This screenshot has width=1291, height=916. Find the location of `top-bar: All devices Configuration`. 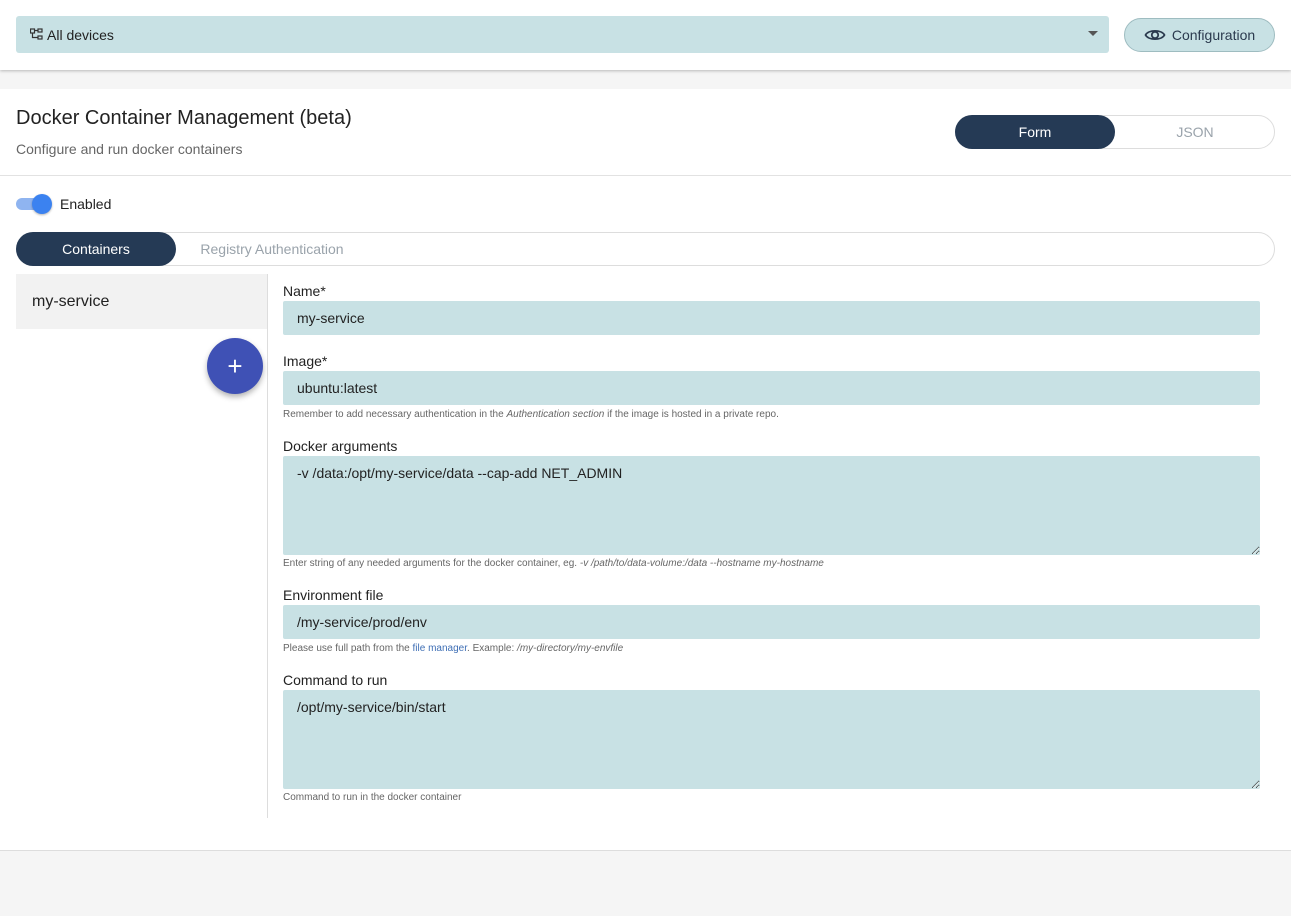

top-bar: All devices Configuration is located at coordinates (645, 35).